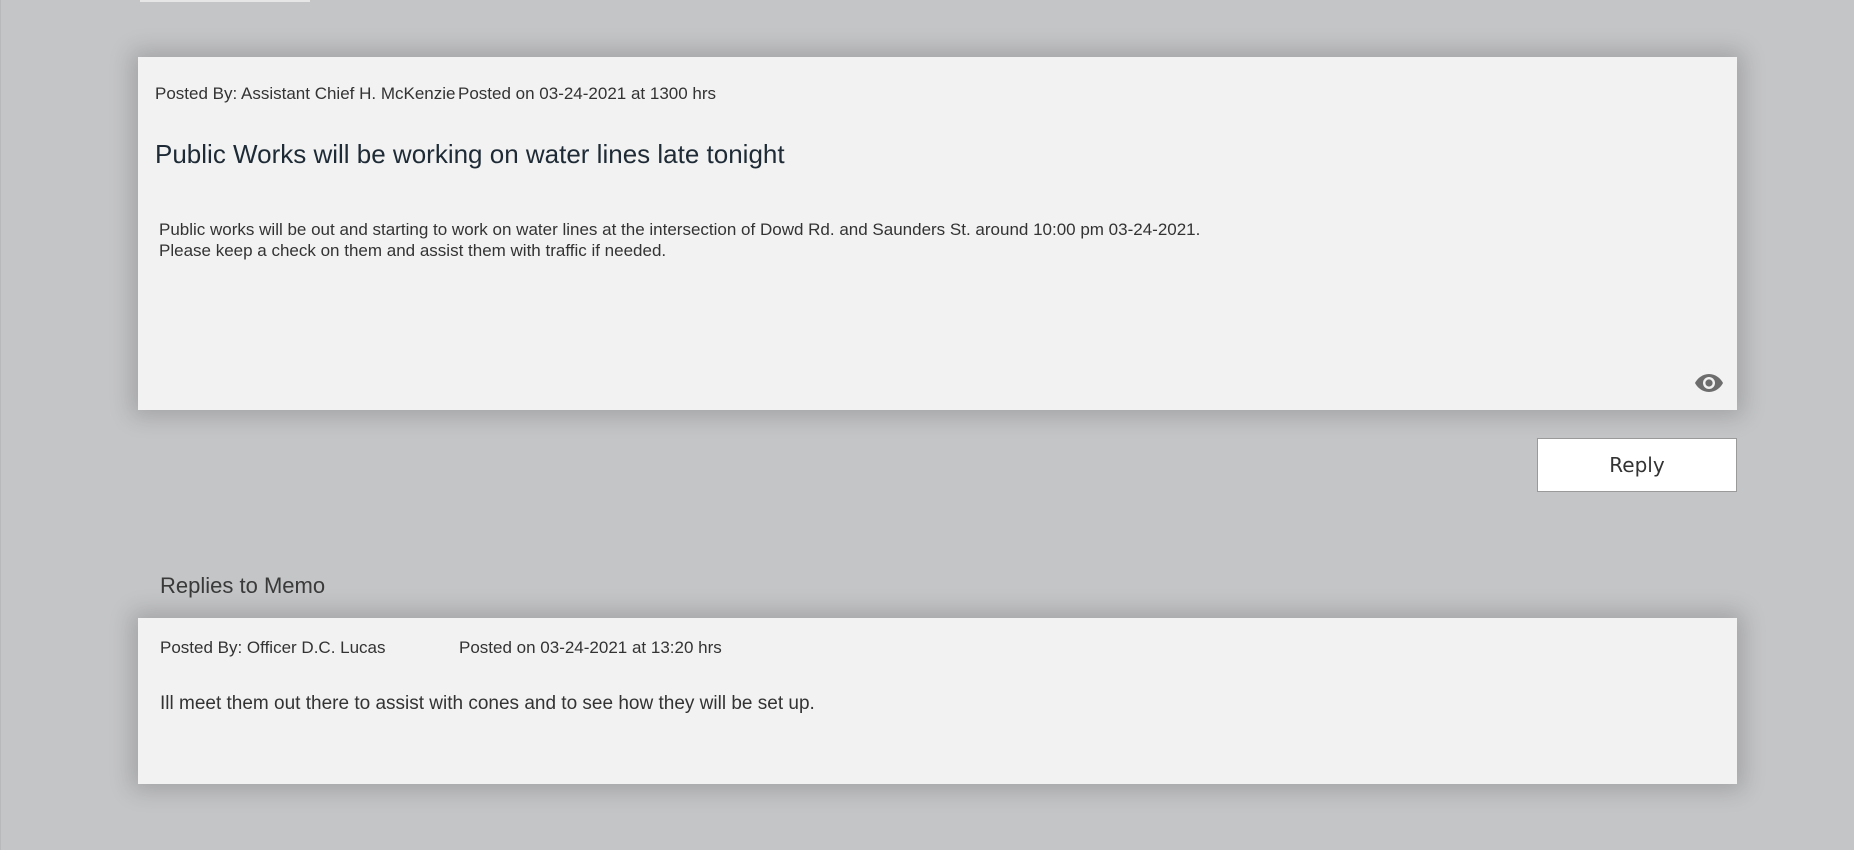  Describe the element at coordinates (1709, 383) in the screenshot. I see `eye-icon` at that location.